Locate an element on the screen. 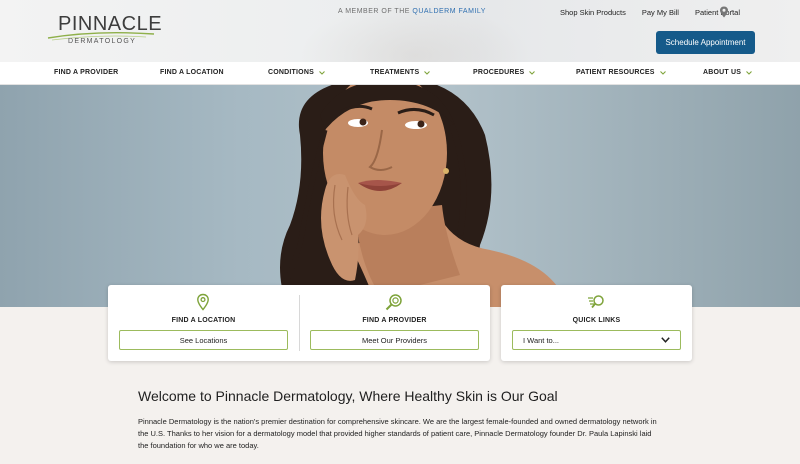 The image size is (800, 464). find-location-title: FIND A LOCATION is located at coordinates (203, 320).